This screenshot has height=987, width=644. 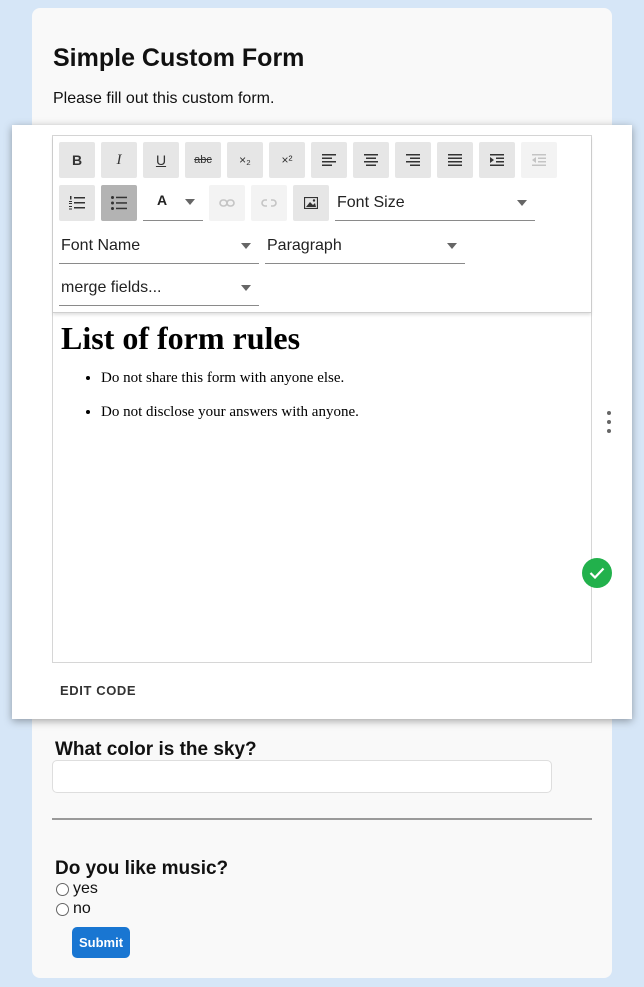 What do you see at coordinates (173, 203) in the screenshot?
I see `font-color-dropdown: A` at bounding box center [173, 203].